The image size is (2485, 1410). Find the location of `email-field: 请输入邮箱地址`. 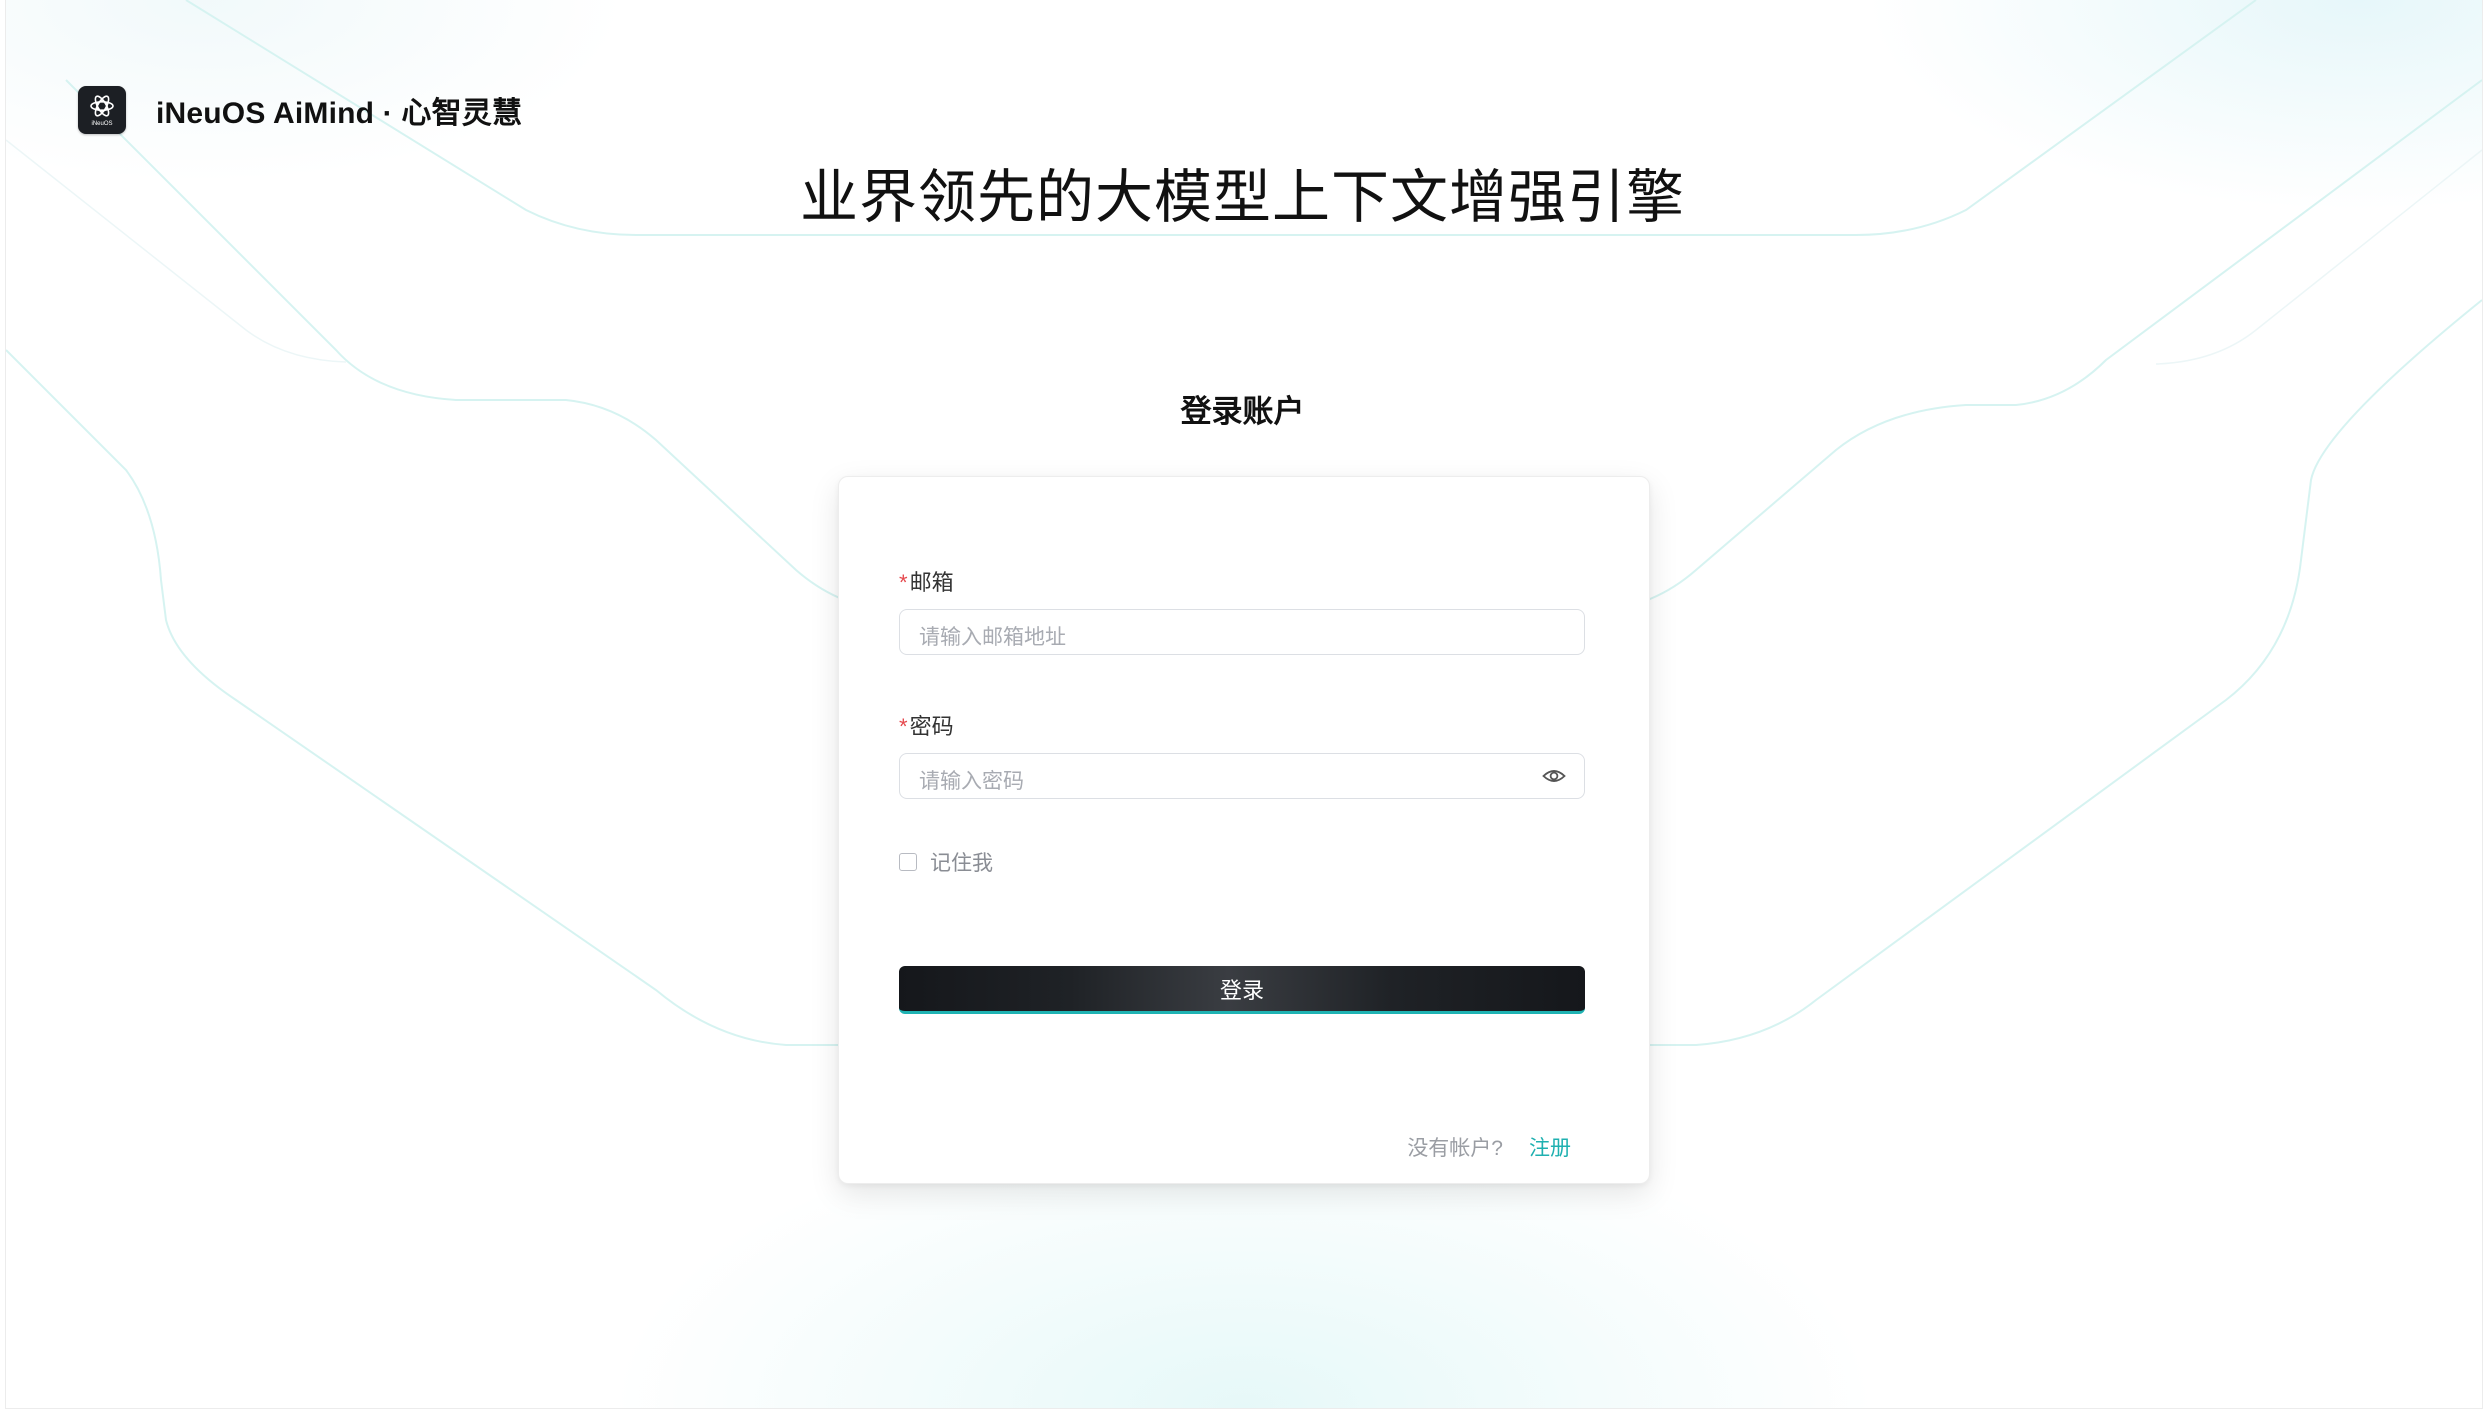

email-field: 请输入邮箱地址 is located at coordinates (1242, 632).